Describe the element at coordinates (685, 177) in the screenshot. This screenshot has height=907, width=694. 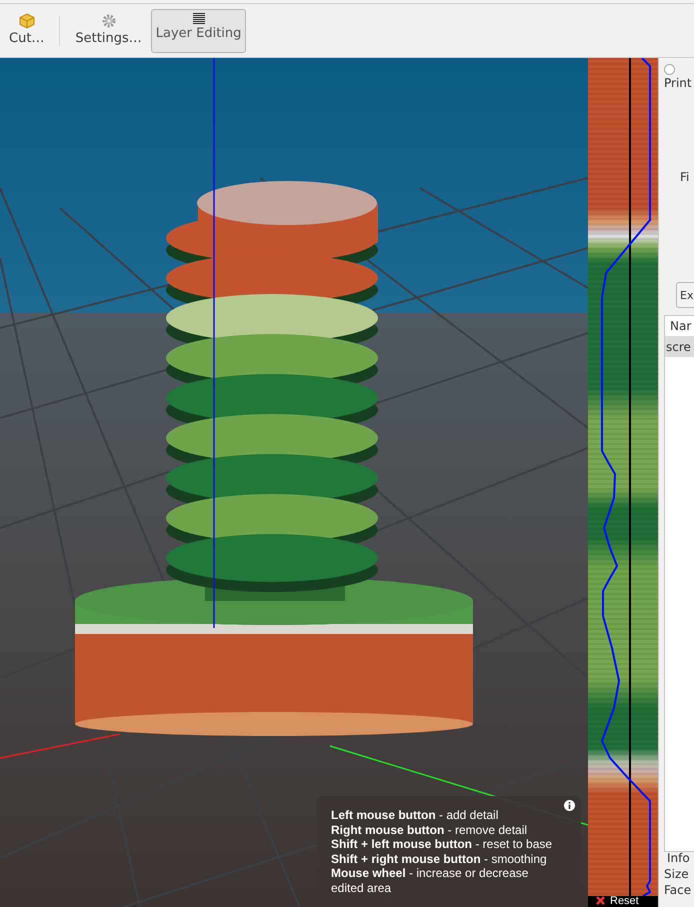
I see `field-label: Fi` at that location.